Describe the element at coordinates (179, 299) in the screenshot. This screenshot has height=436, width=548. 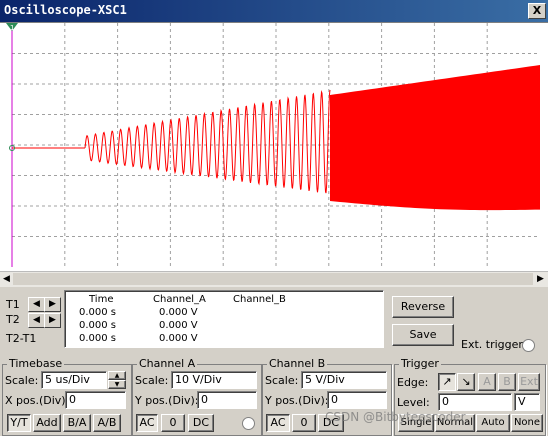
I see `readout-header-channel-a: Channel_A` at that location.